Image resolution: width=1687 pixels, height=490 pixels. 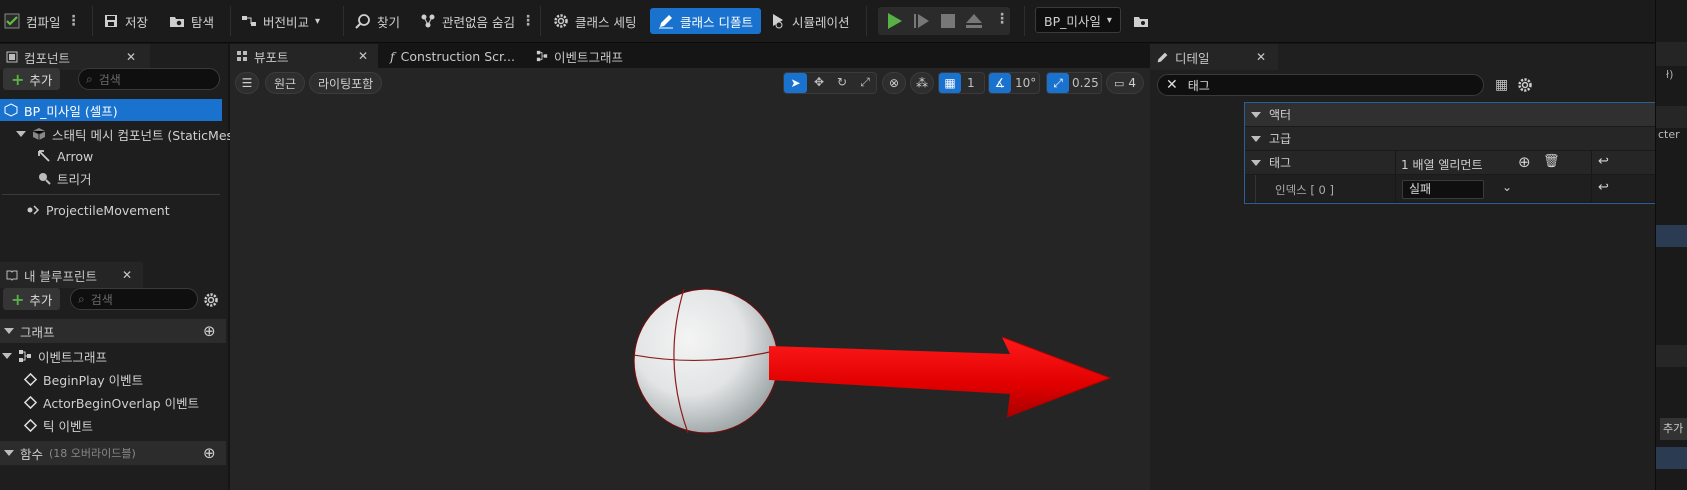 What do you see at coordinates (392, 56) in the screenshot?
I see `function-icon: f` at bounding box center [392, 56].